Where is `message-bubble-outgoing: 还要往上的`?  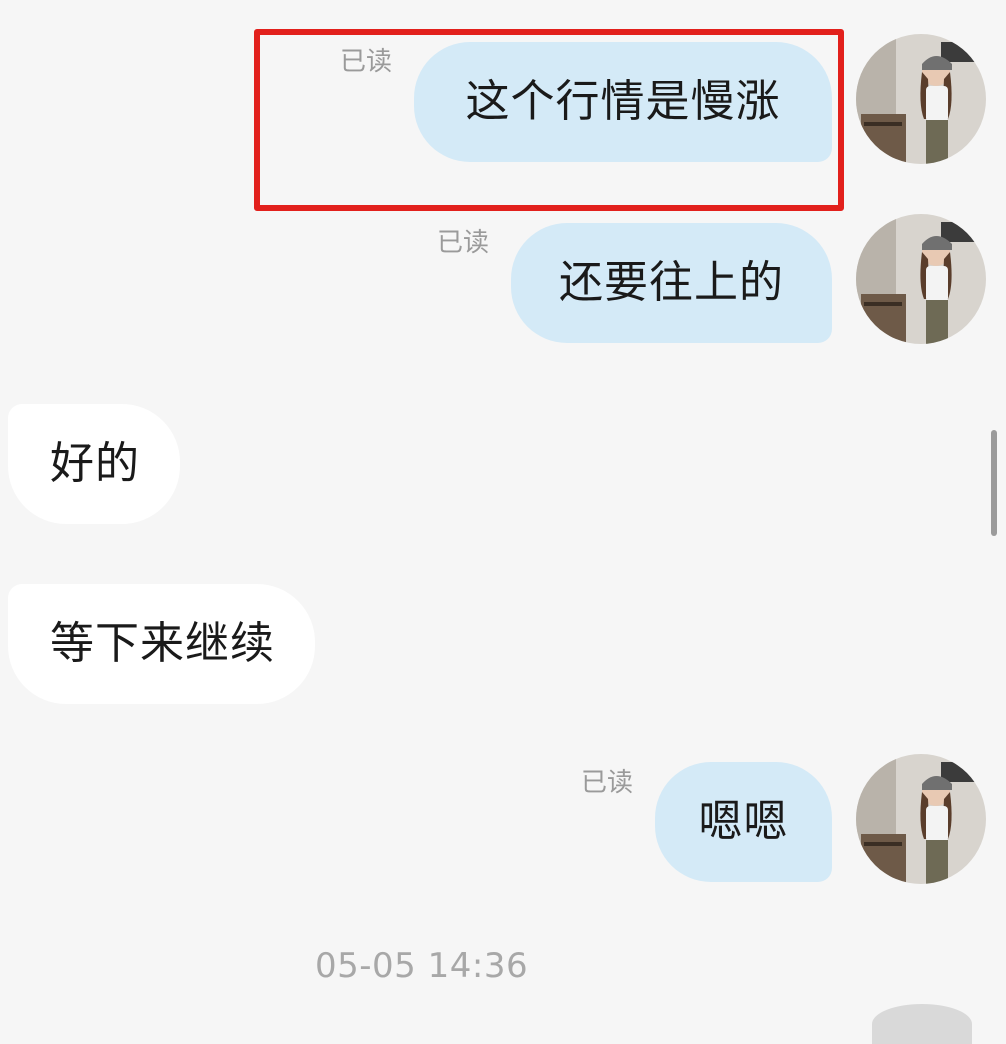
message-bubble-outgoing: 还要往上的 is located at coordinates (671, 283).